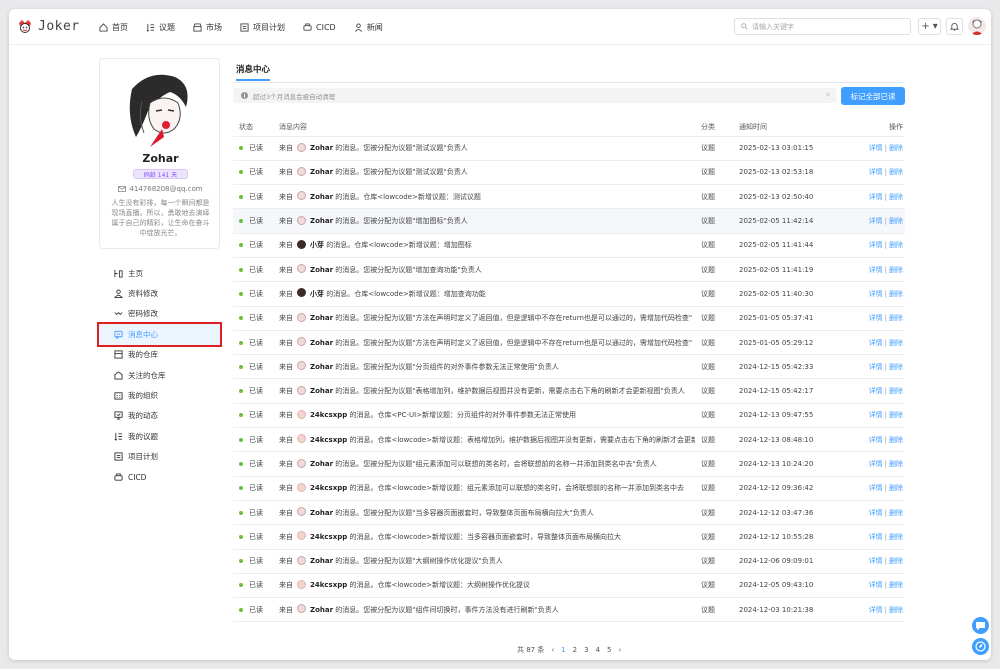 This screenshot has width=1000, height=669. What do you see at coordinates (159, 273) in the screenshot?
I see `sidebar-item-home: 主页` at bounding box center [159, 273].